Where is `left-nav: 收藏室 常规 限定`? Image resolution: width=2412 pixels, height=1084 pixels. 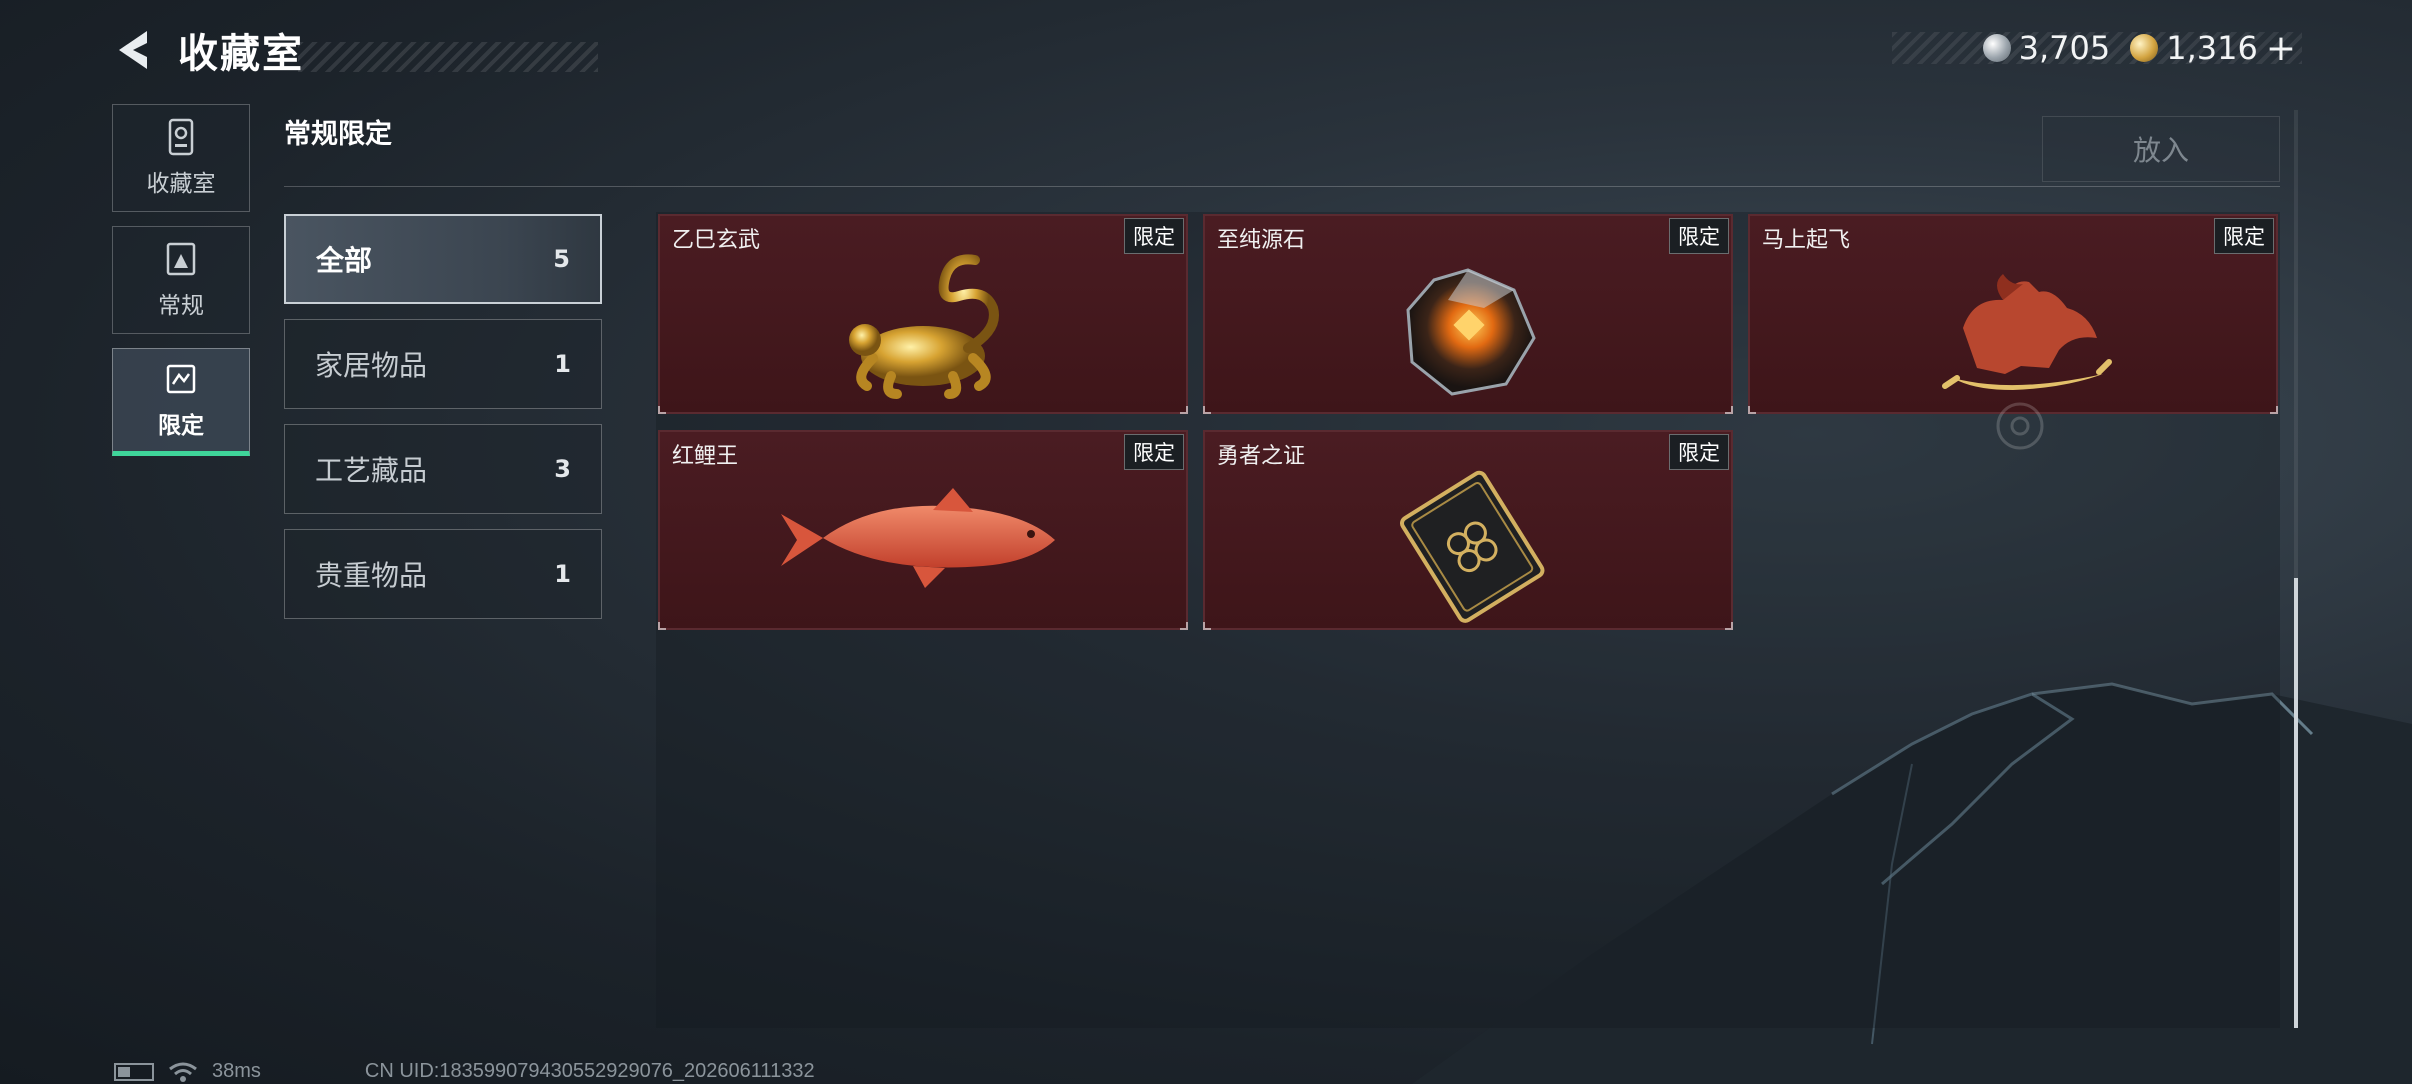 left-nav: 收藏室 常规 限定 is located at coordinates (181, 287).